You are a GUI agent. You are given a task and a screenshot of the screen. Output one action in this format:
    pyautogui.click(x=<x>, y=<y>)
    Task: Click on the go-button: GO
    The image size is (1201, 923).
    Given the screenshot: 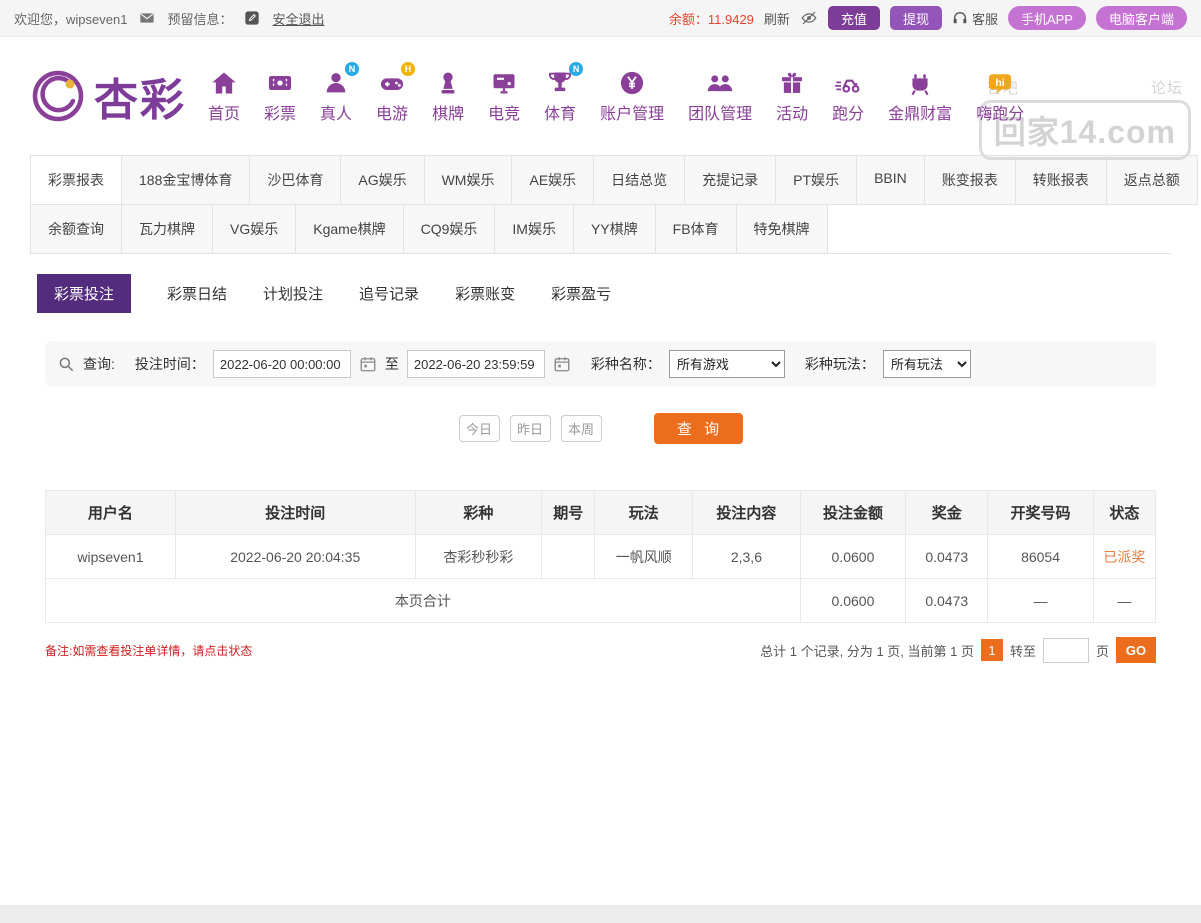 What is the action you would take?
    pyautogui.click(x=1136, y=650)
    